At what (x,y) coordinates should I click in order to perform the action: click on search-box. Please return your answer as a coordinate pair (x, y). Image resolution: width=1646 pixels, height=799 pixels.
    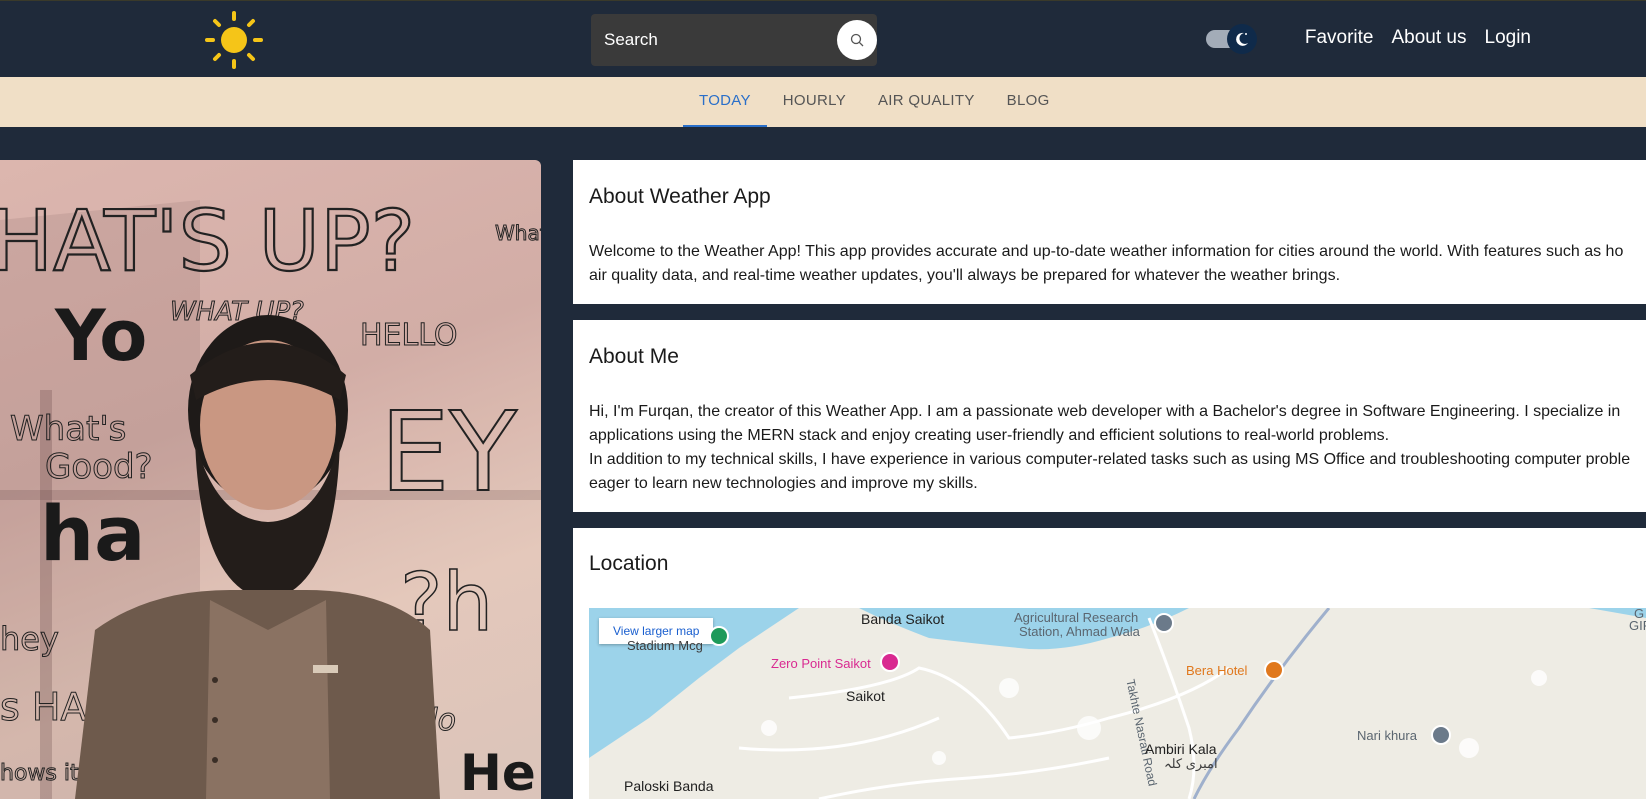
    Looking at the image, I should click on (734, 40).